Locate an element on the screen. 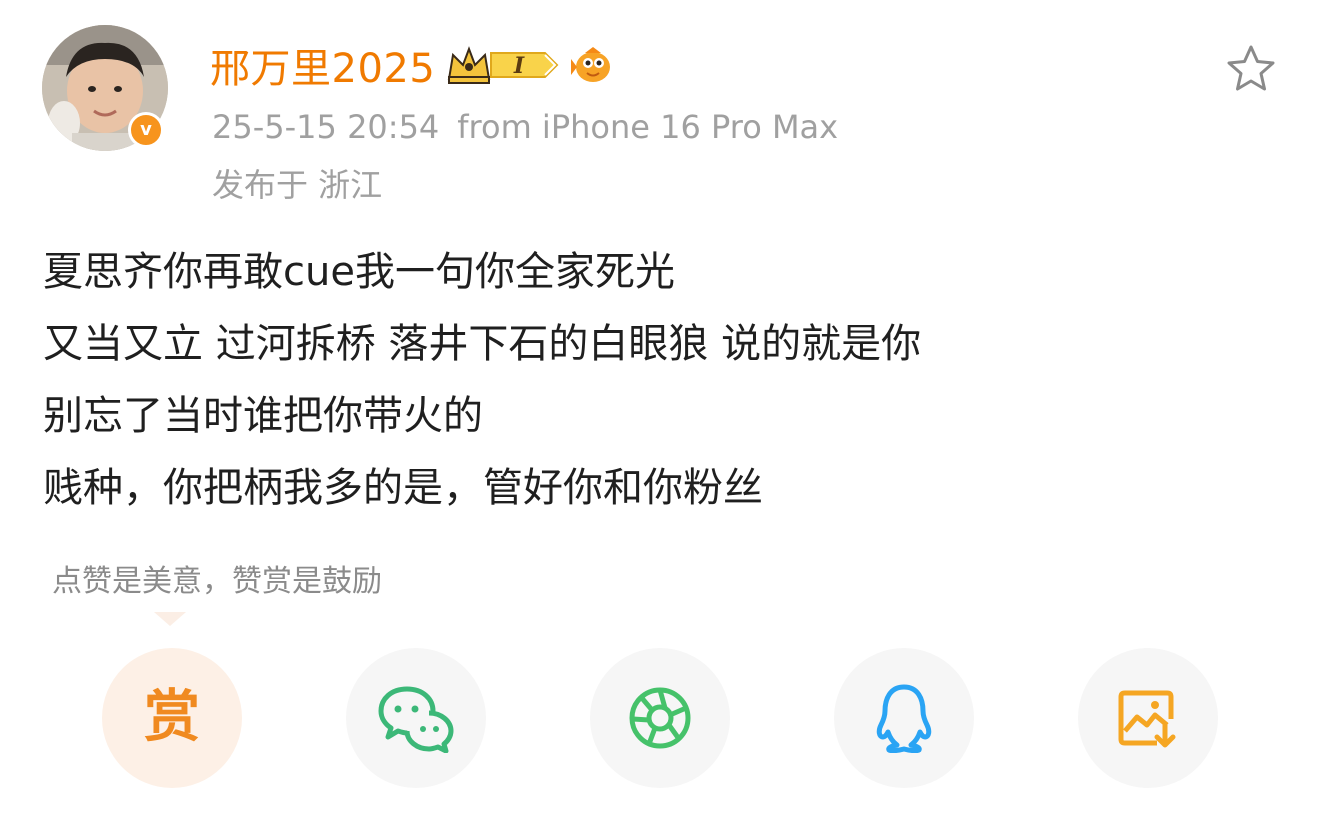 Image resolution: width=1320 pixels, height=820 pixels. source-device: from iPhone 16 Pro Max is located at coordinates (648, 127).